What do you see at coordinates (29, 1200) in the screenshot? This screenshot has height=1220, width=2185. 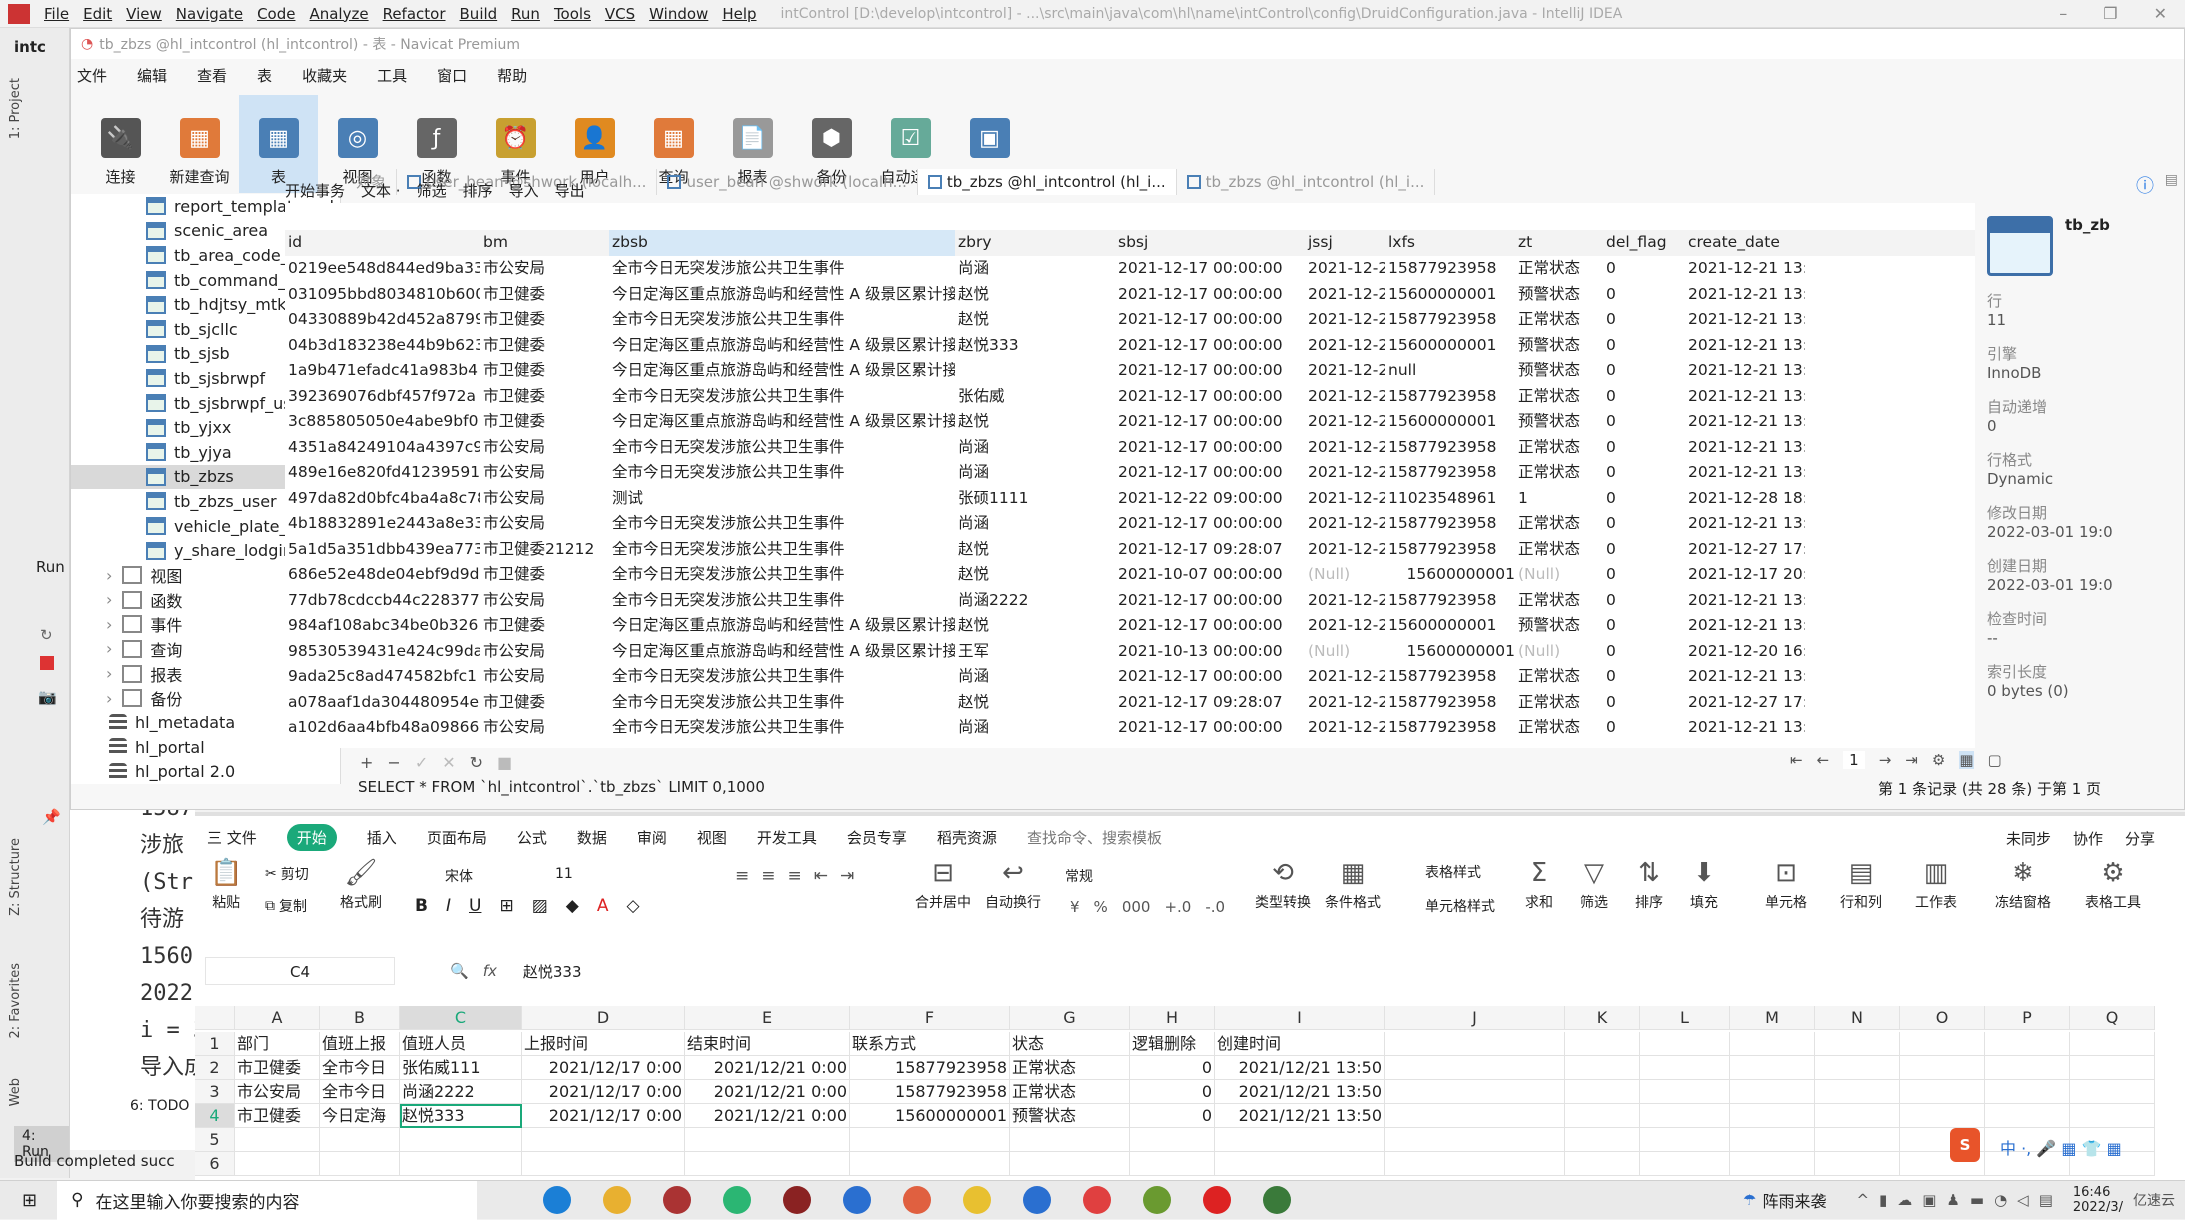 I see `windows-start-icon: ⊞` at bounding box center [29, 1200].